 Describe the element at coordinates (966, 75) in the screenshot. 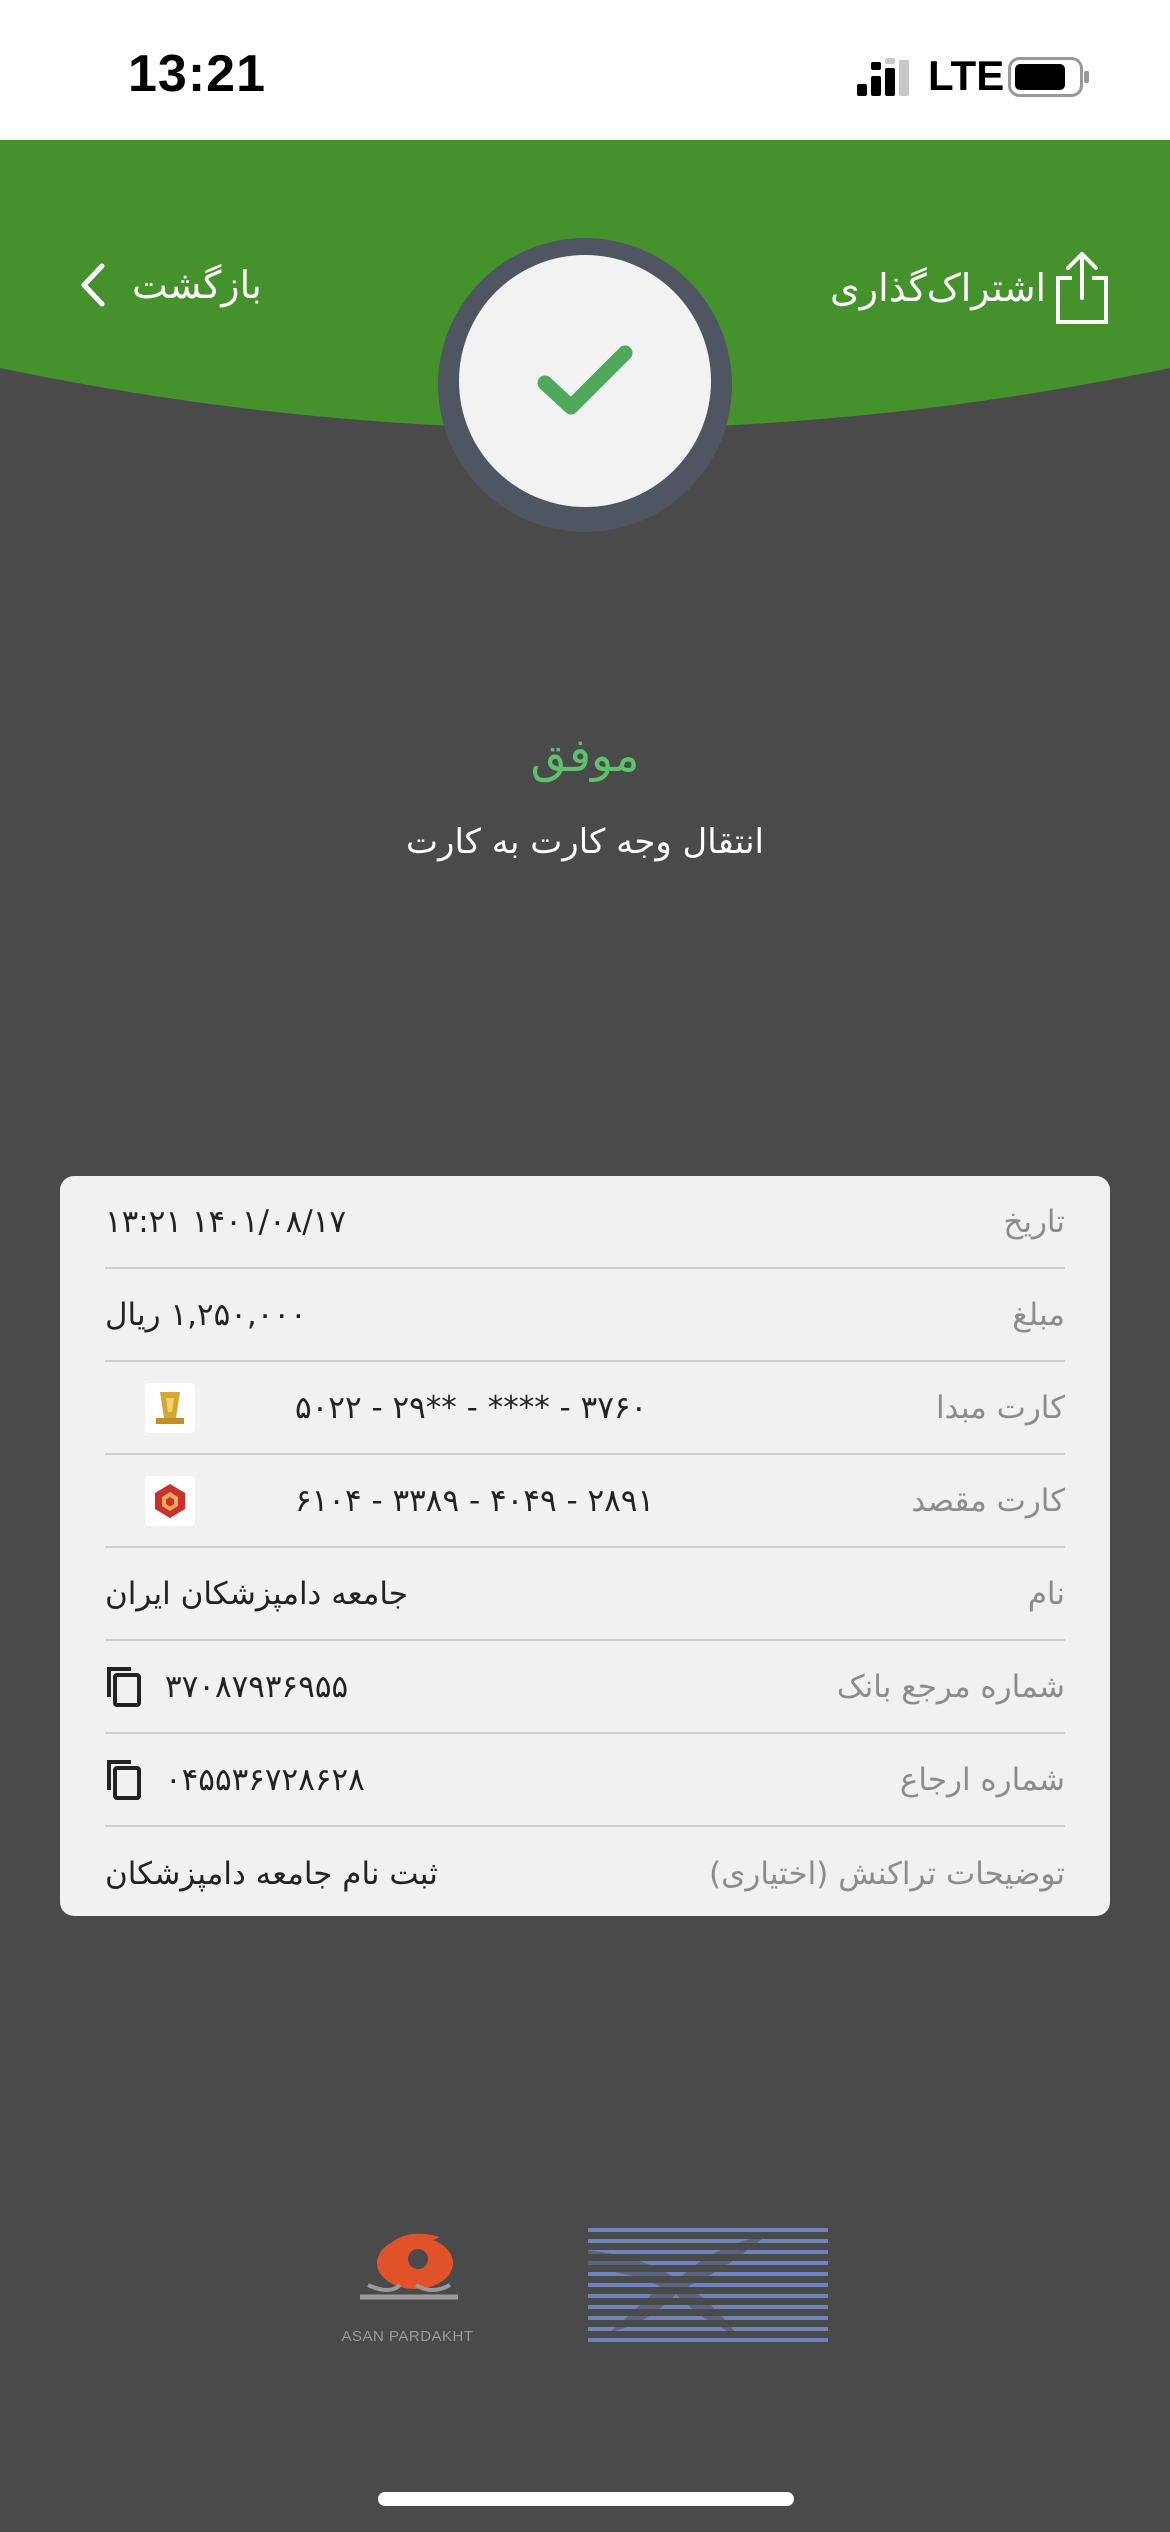

I see `network-type: LTE` at that location.